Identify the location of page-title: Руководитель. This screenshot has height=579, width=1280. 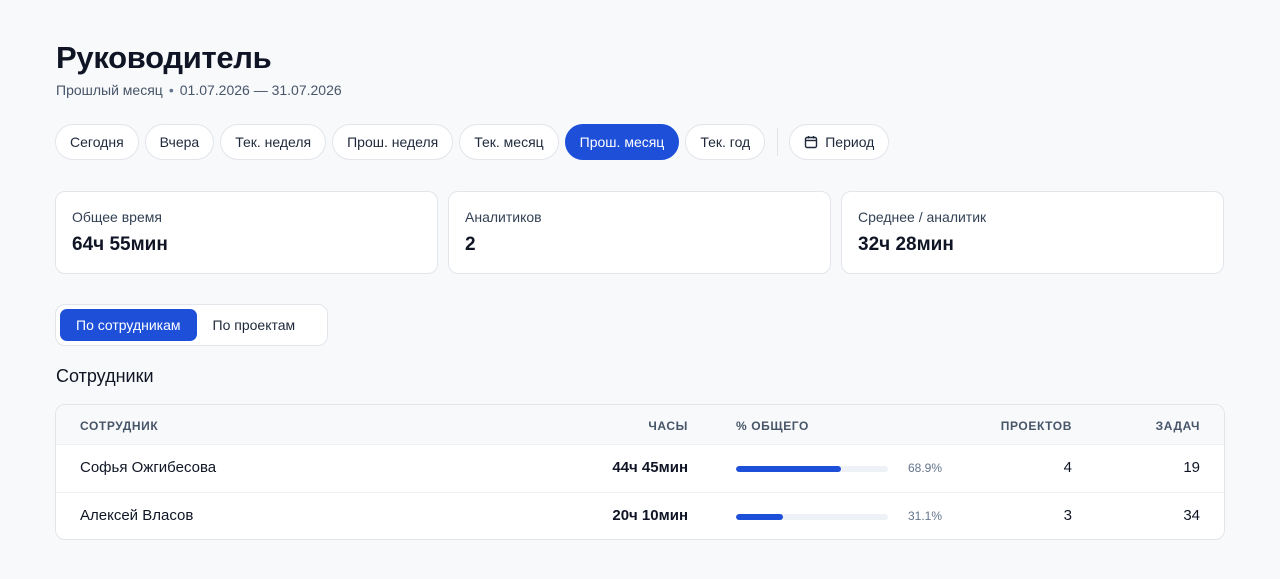
(164, 57).